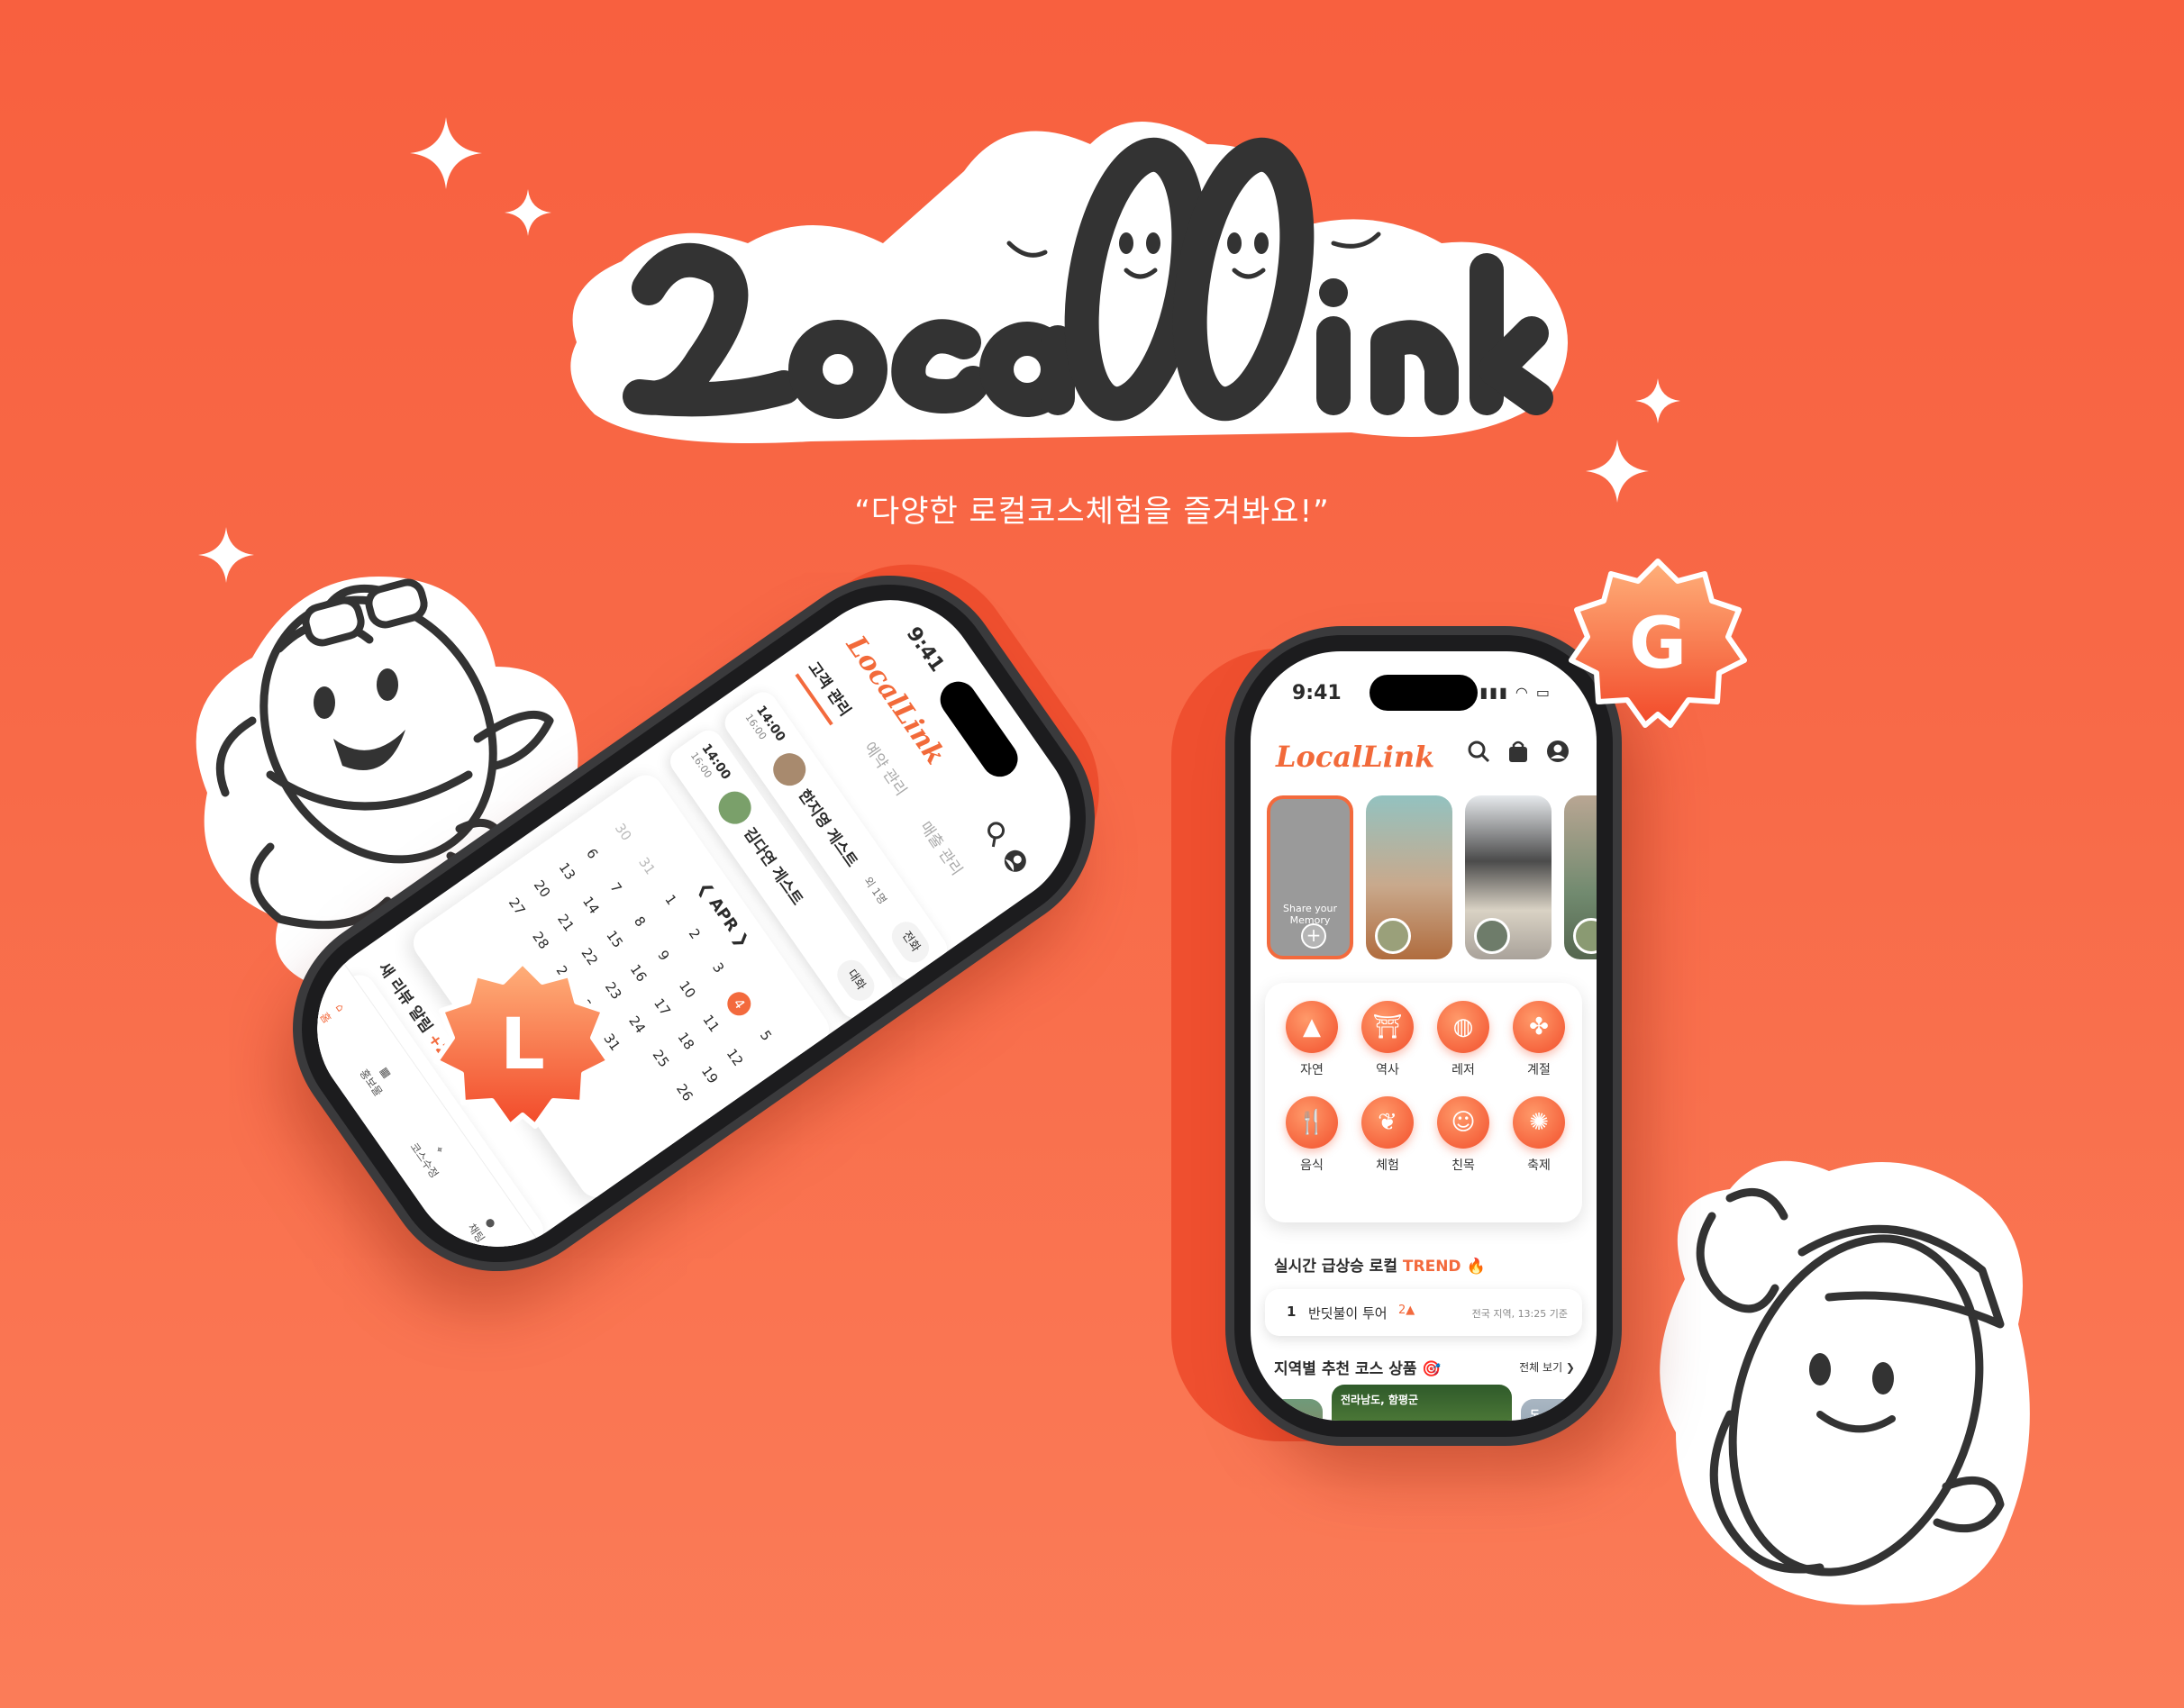 The image size is (2184, 1708). I want to click on category-festival: ✺ 축제, so click(1539, 1135).